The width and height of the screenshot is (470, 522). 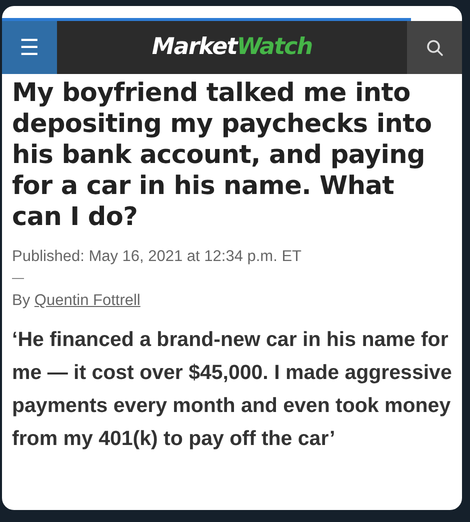 What do you see at coordinates (87, 301) in the screenshot?
I see `author-link: Quentin Fottrell` at bounding box center [87, 301].